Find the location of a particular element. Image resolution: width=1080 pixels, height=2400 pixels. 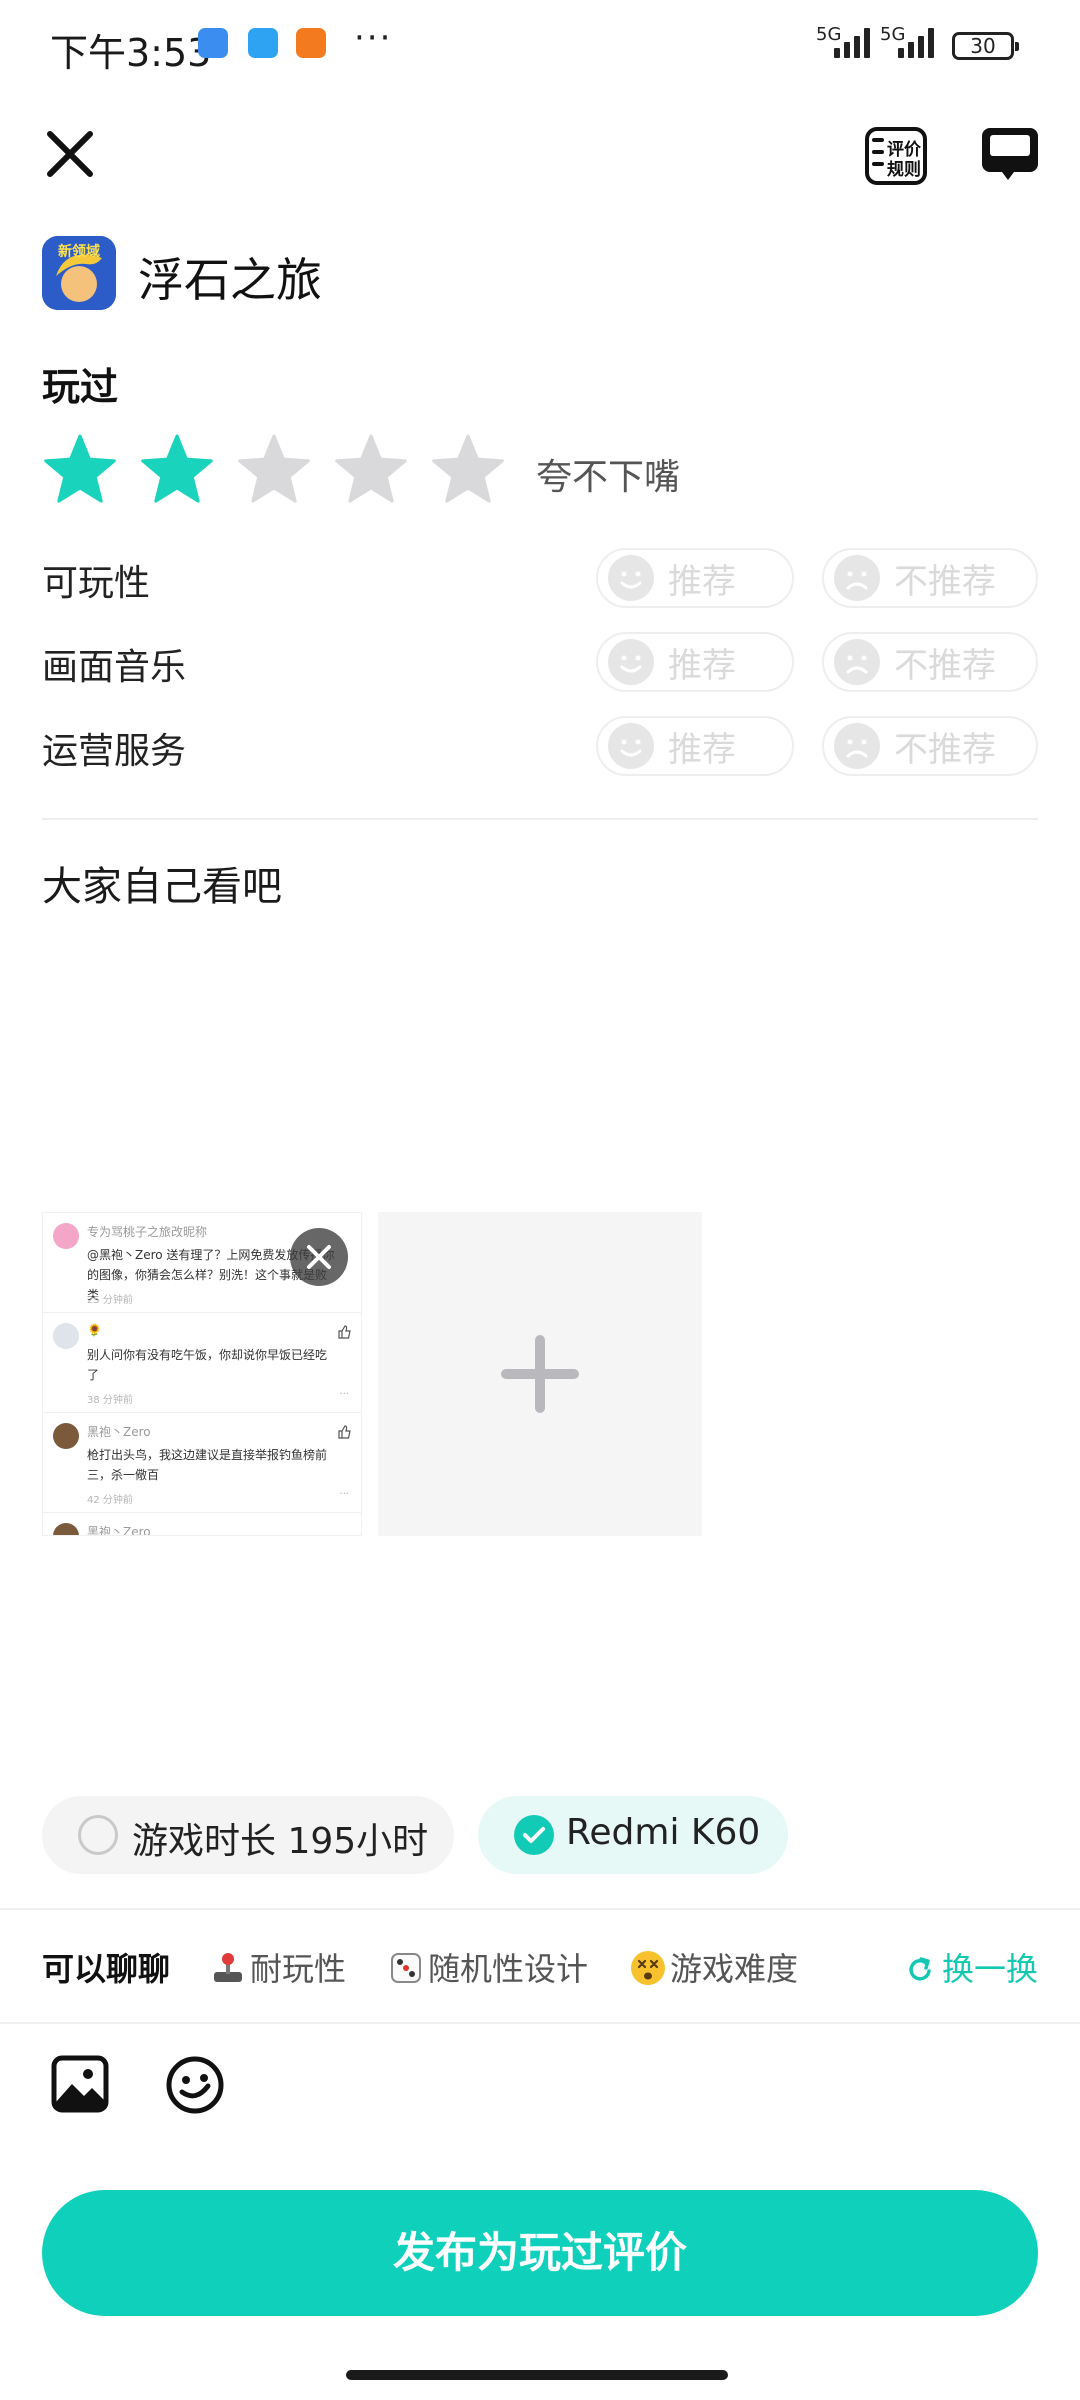

comment-time: 38 分钟前 is located at coordinates (110, 1400).